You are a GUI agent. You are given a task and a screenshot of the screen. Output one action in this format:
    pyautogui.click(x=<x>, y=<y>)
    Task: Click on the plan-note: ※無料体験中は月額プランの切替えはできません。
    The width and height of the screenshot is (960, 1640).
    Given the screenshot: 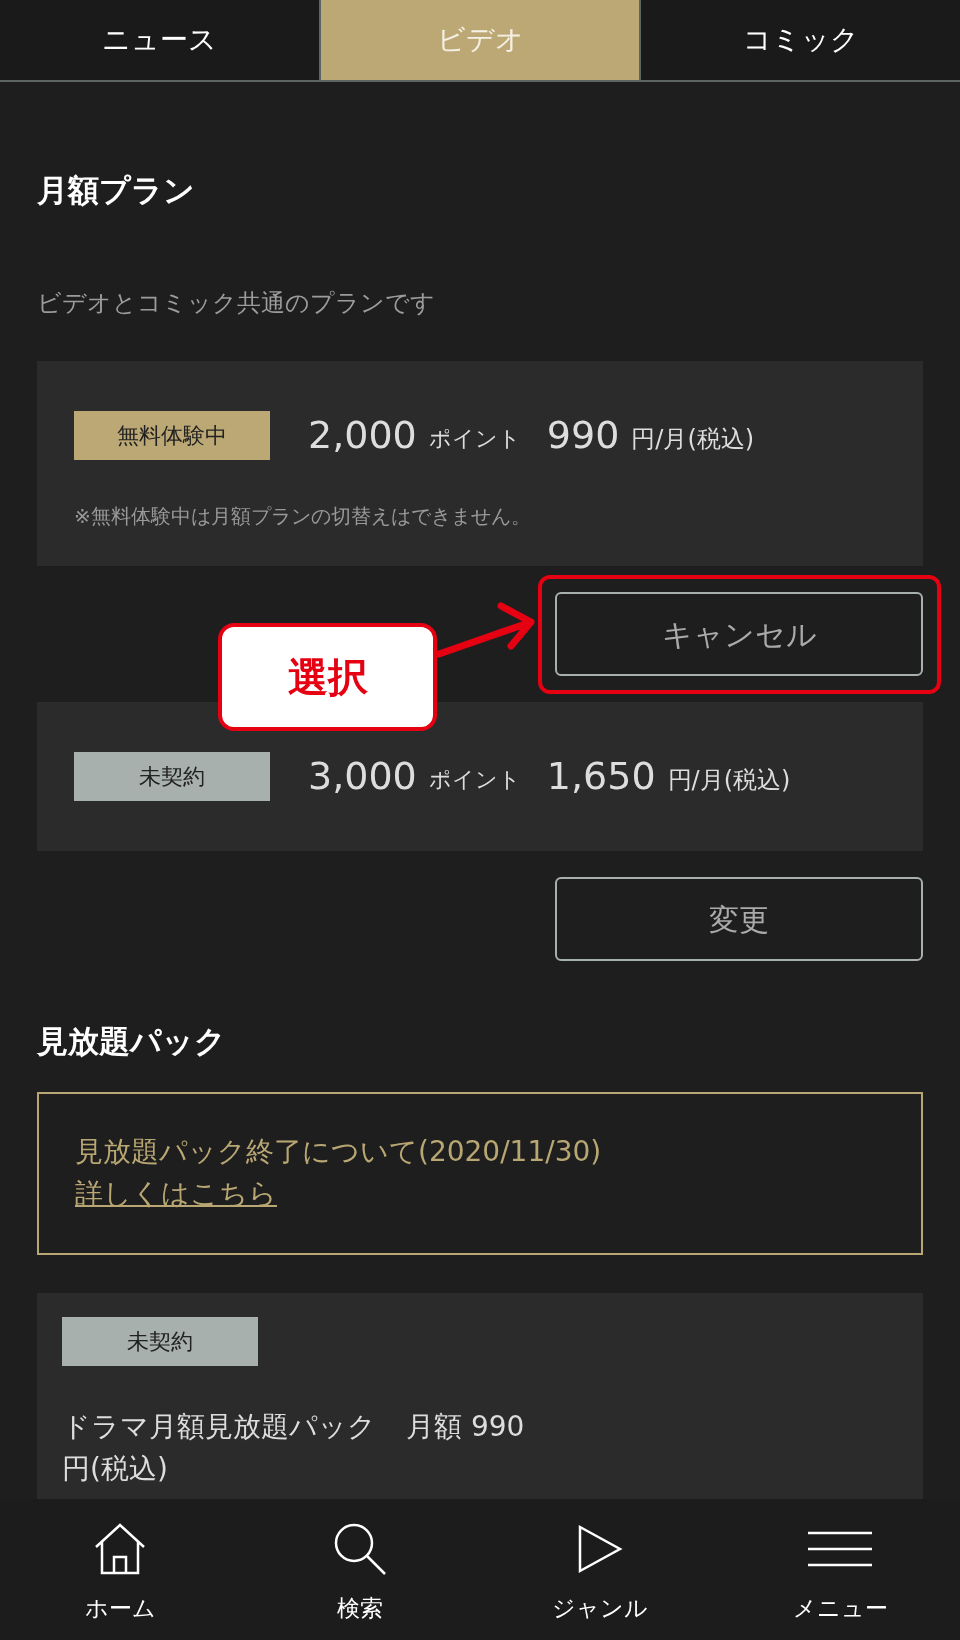 What is the action you would take?
    pyautogui.click(x=303, y=516)
    